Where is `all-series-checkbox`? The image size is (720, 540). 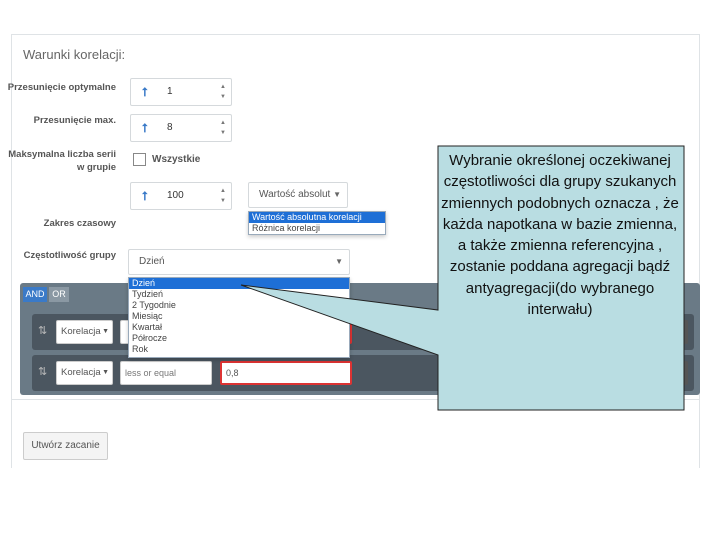 all-series-checkbox is located at coordinates (139, 159).